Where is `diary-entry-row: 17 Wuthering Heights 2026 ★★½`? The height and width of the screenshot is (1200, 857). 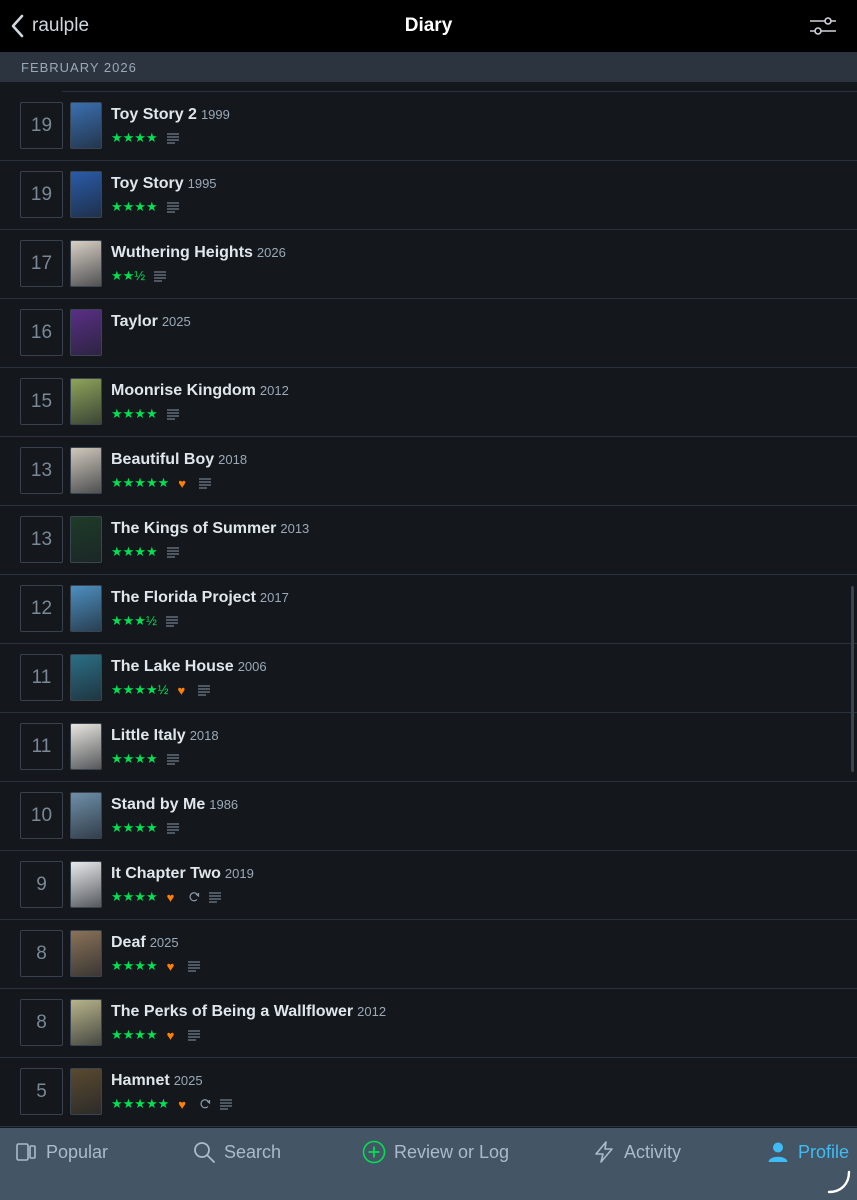 diary-entry-row: 17 Wuthering Heights 2026 ★★½ is located at coordinates (428, 264).